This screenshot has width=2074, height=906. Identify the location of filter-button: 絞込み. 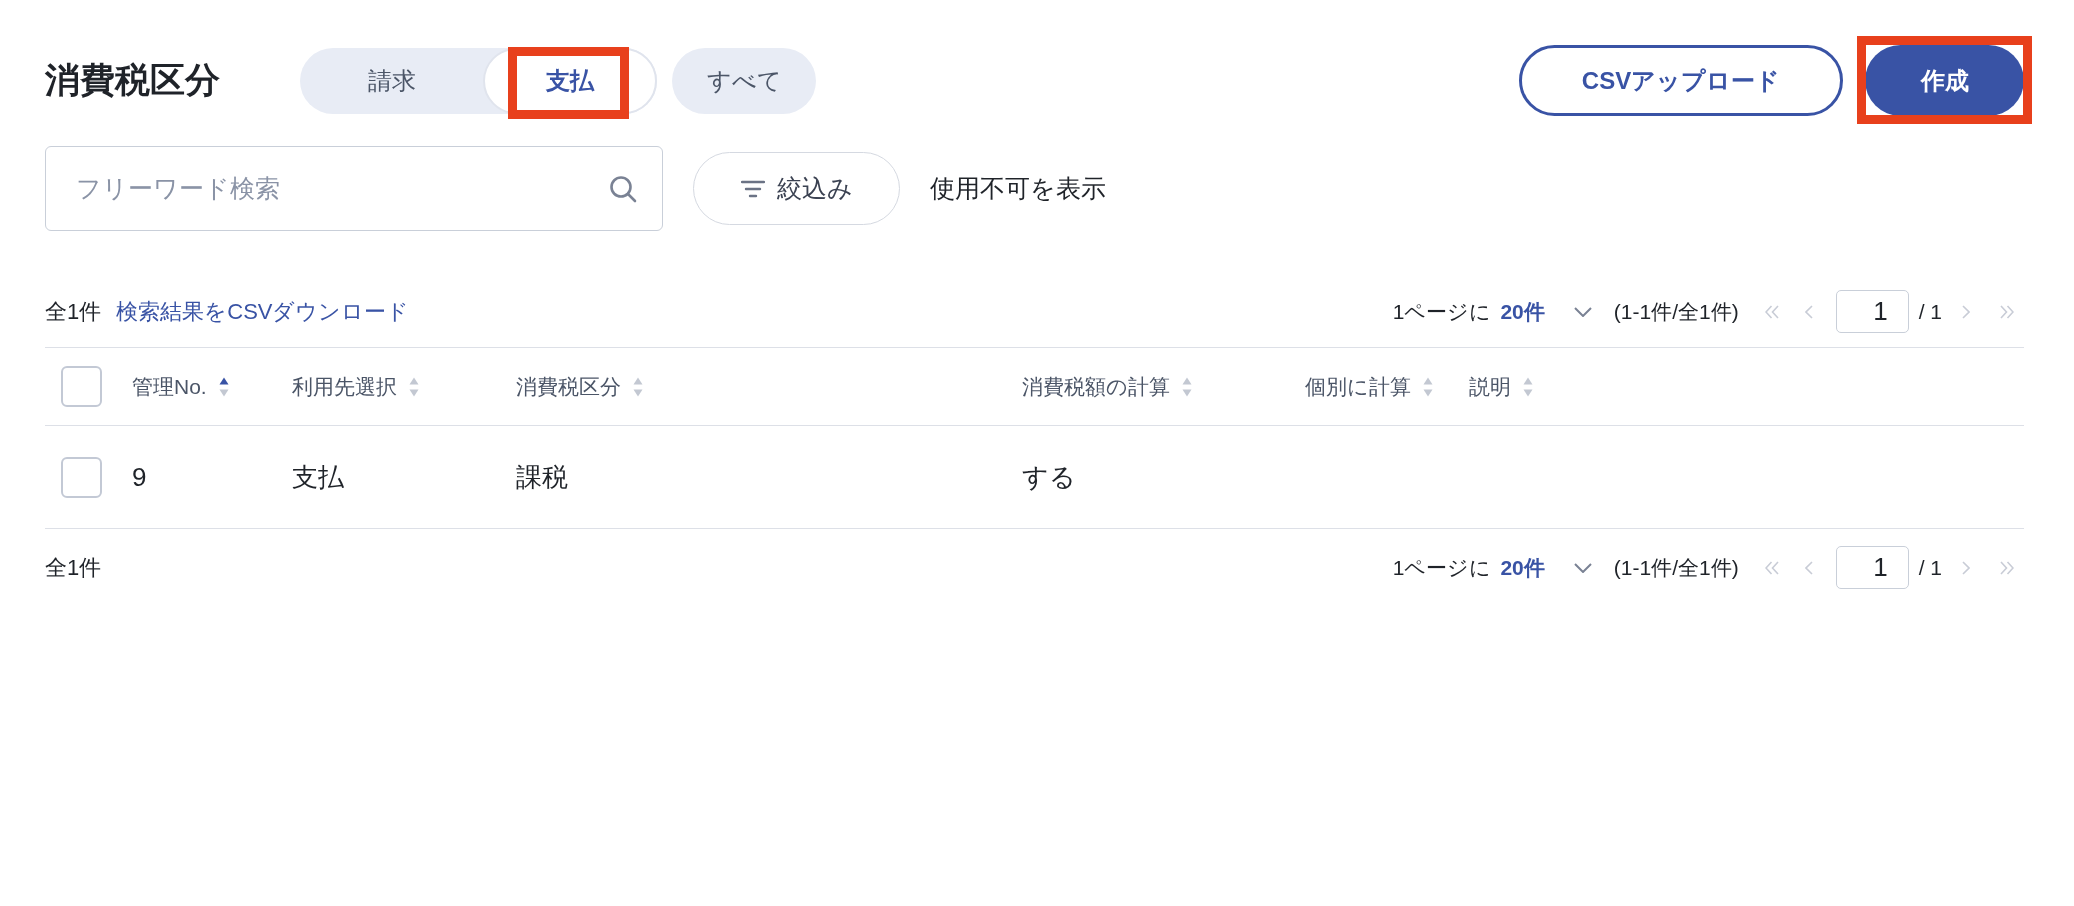
(796, 188).